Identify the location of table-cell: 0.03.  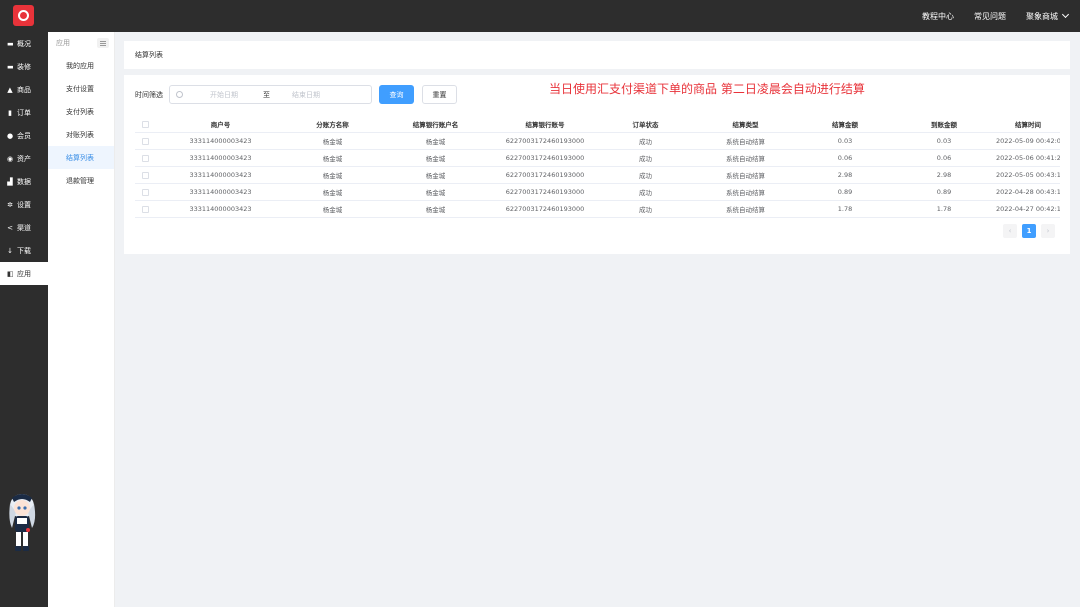
(944, 141).